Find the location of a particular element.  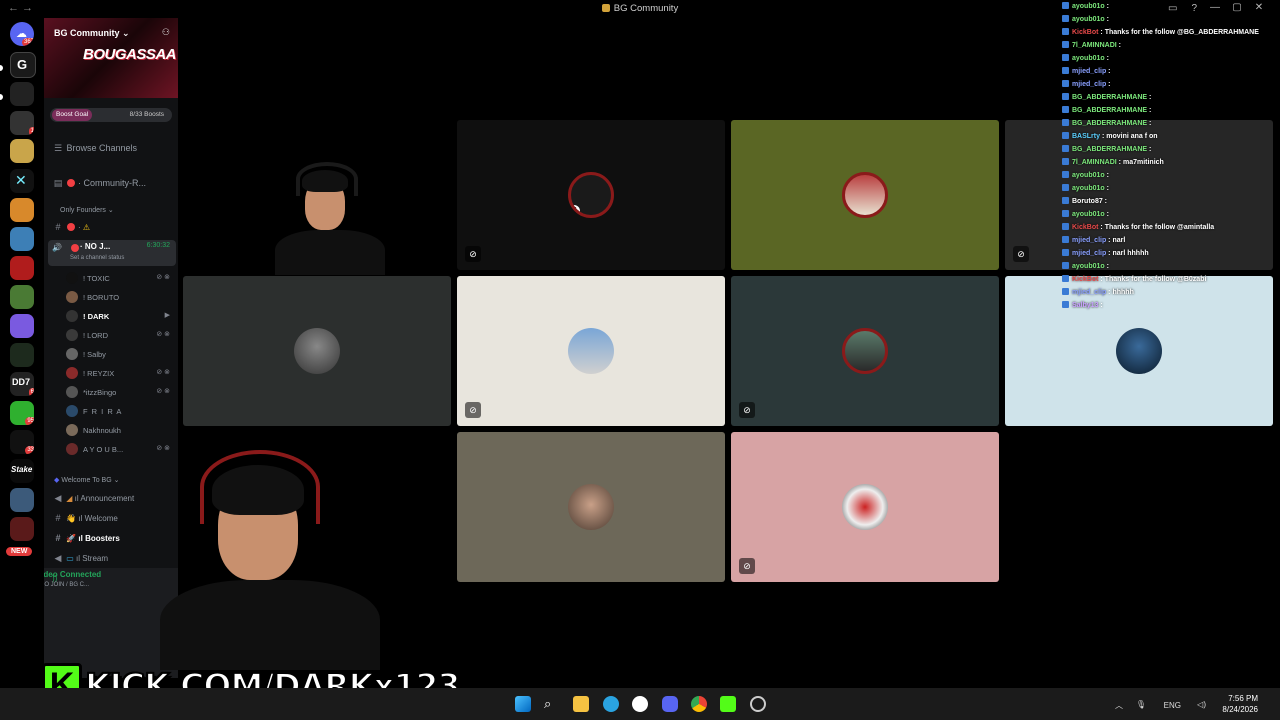

channel-status-hint: Set a channel status is located at coordinates (97, 258).